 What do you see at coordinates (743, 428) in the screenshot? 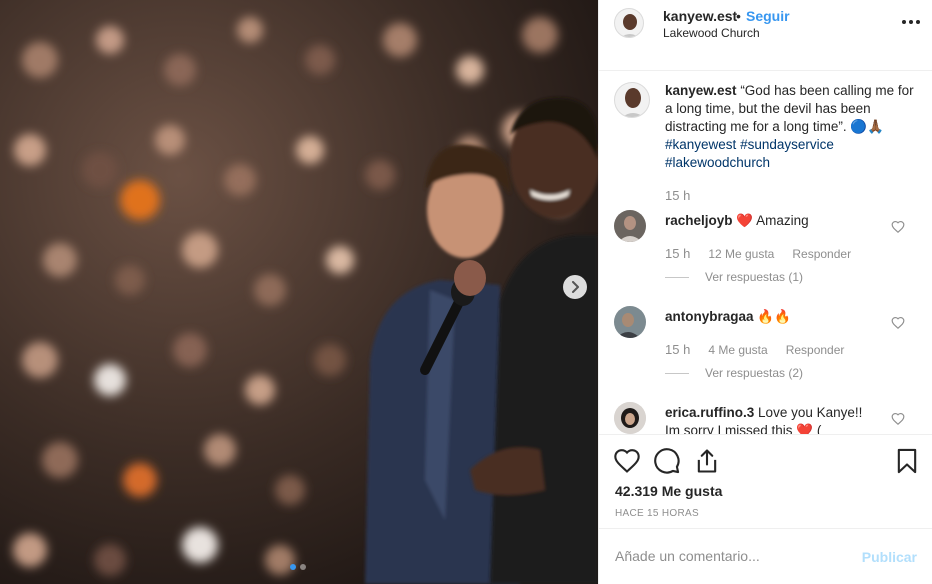
I see `comment-text-continued: Im sorry I missed this ❤️ (` at bounding box center [743, 428].